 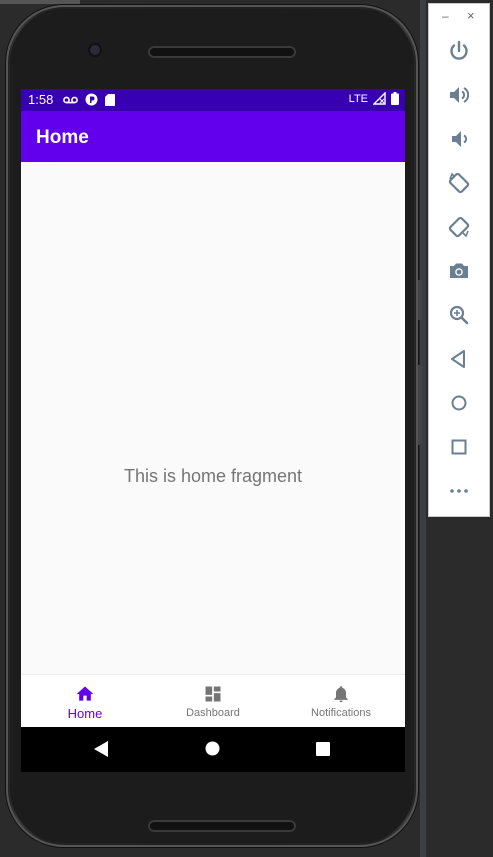 What do you see at coordinates (459, 315) in the screenshot?
I see `zoom-icon` at bounding box center [459, 315].